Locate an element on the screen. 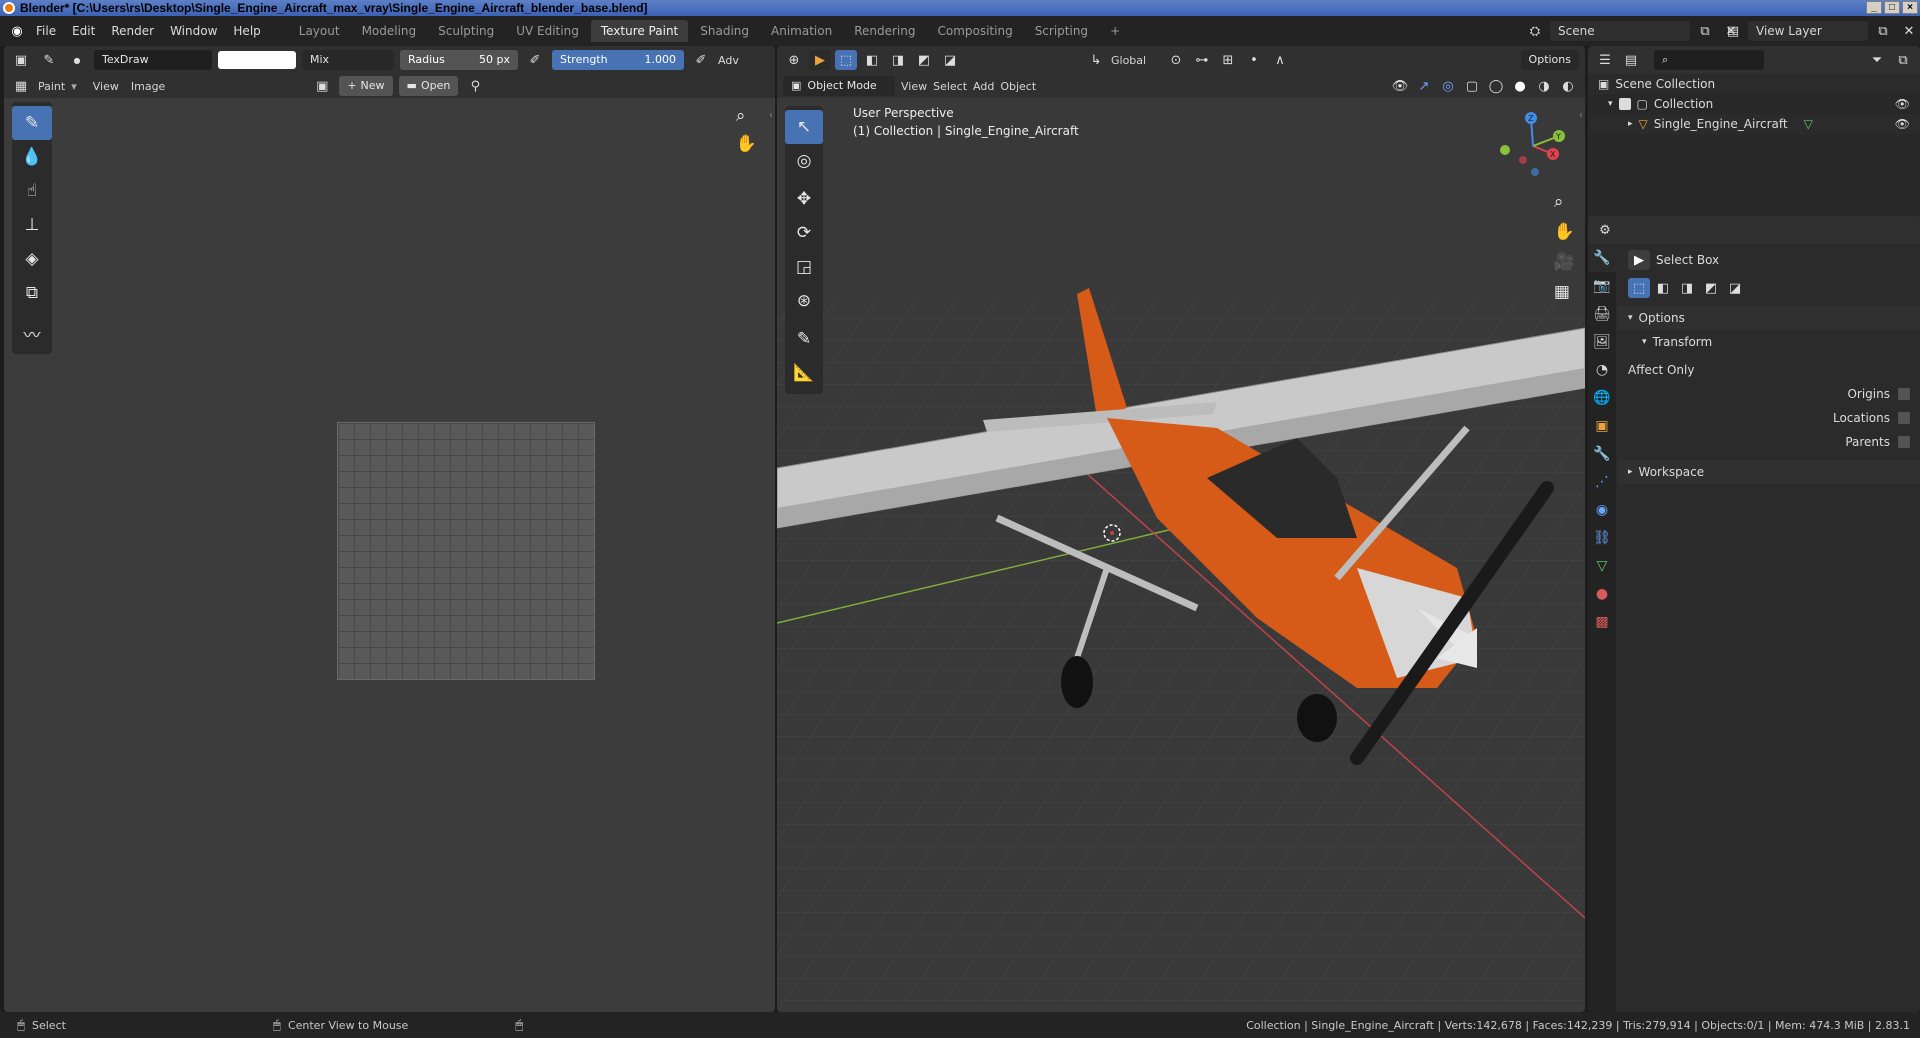  new-view-layer-icon: ⧉ is located at coordinates (1883, 31).